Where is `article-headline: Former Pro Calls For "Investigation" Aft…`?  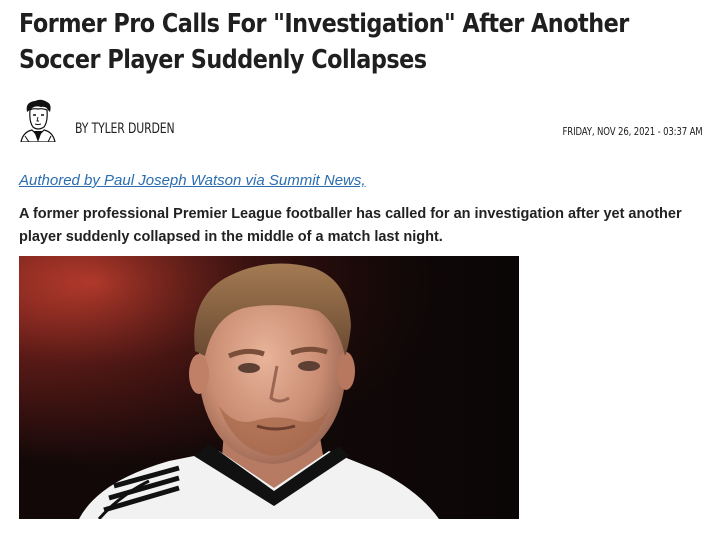 article-headline: Former Pro Calls For "Investigation" Aft… is located at coordinates (324, 42).